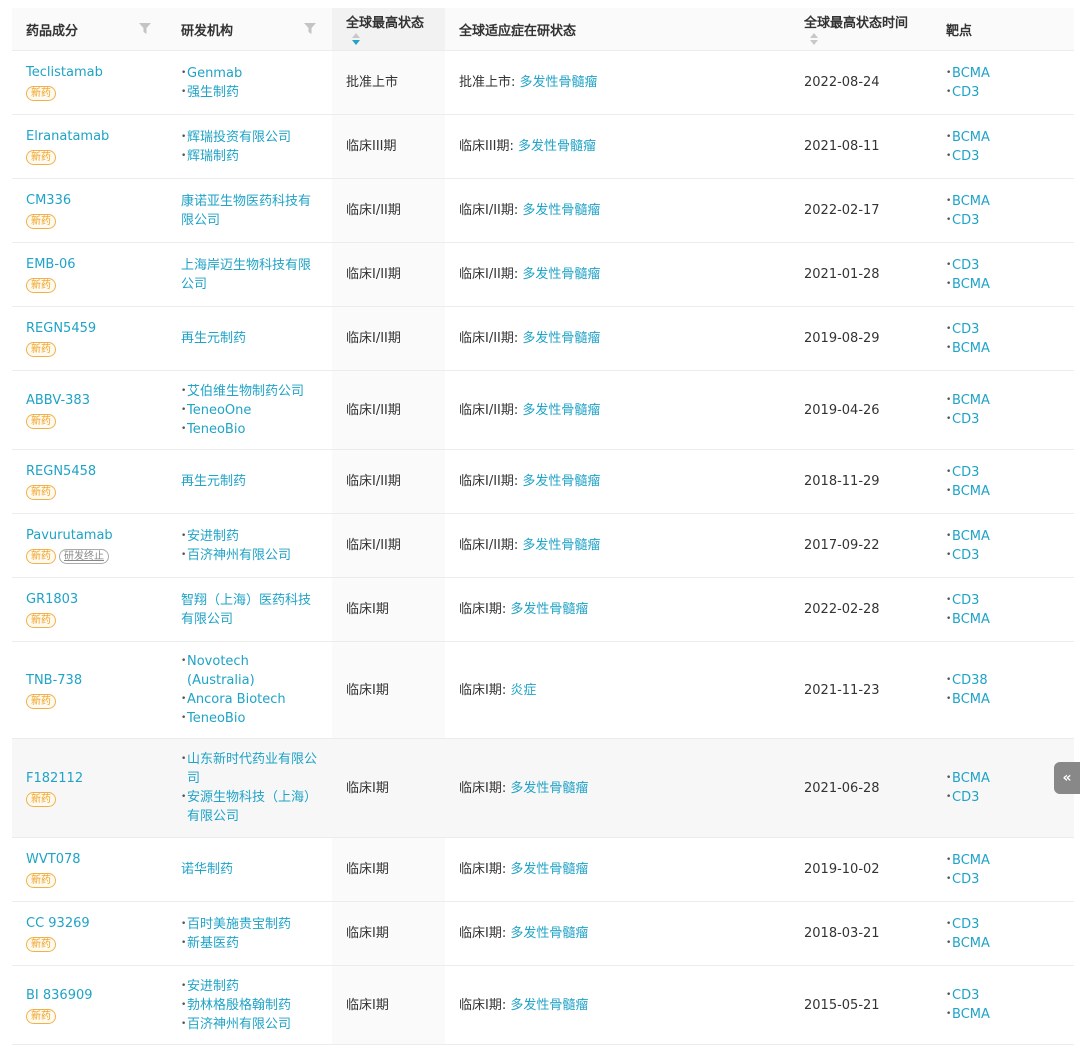 Image resolution: width=1080 pixels, height=1045 pixels. What do you see at coordinates (89, 137) in the screenshot?
I see `drug-name-link: Elranatamab` at bounding box center [89, 137].